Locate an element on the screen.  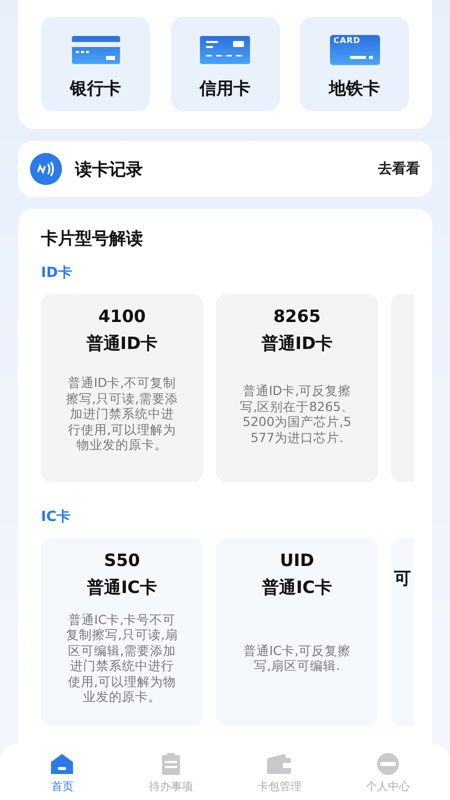
card-model: UID is located at coordinates (297, 561).